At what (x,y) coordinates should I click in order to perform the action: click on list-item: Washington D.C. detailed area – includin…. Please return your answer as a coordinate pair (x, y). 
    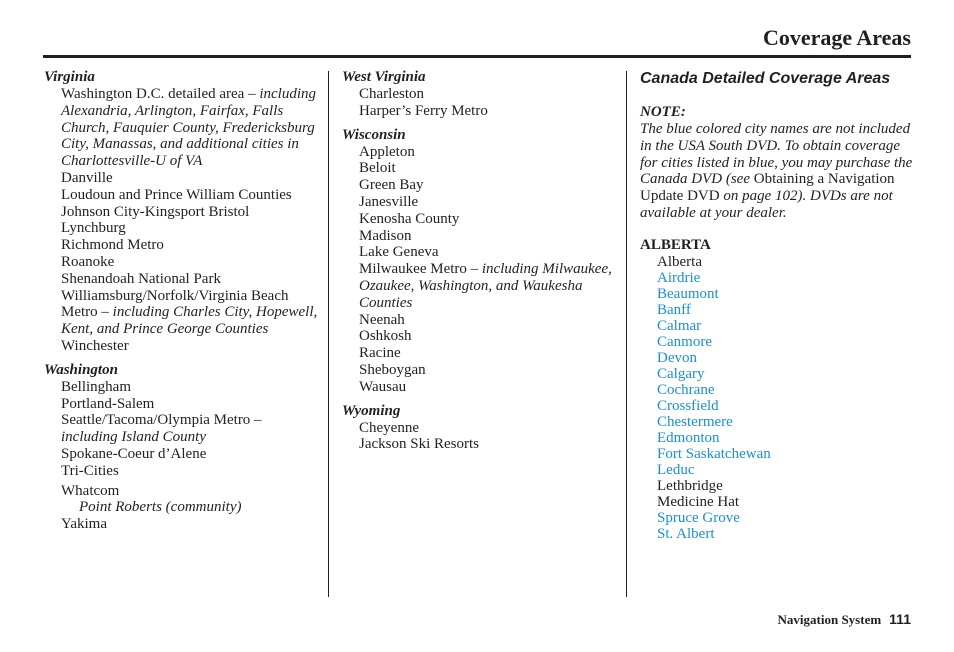
    Looking at the image, I should click on (190, 128).